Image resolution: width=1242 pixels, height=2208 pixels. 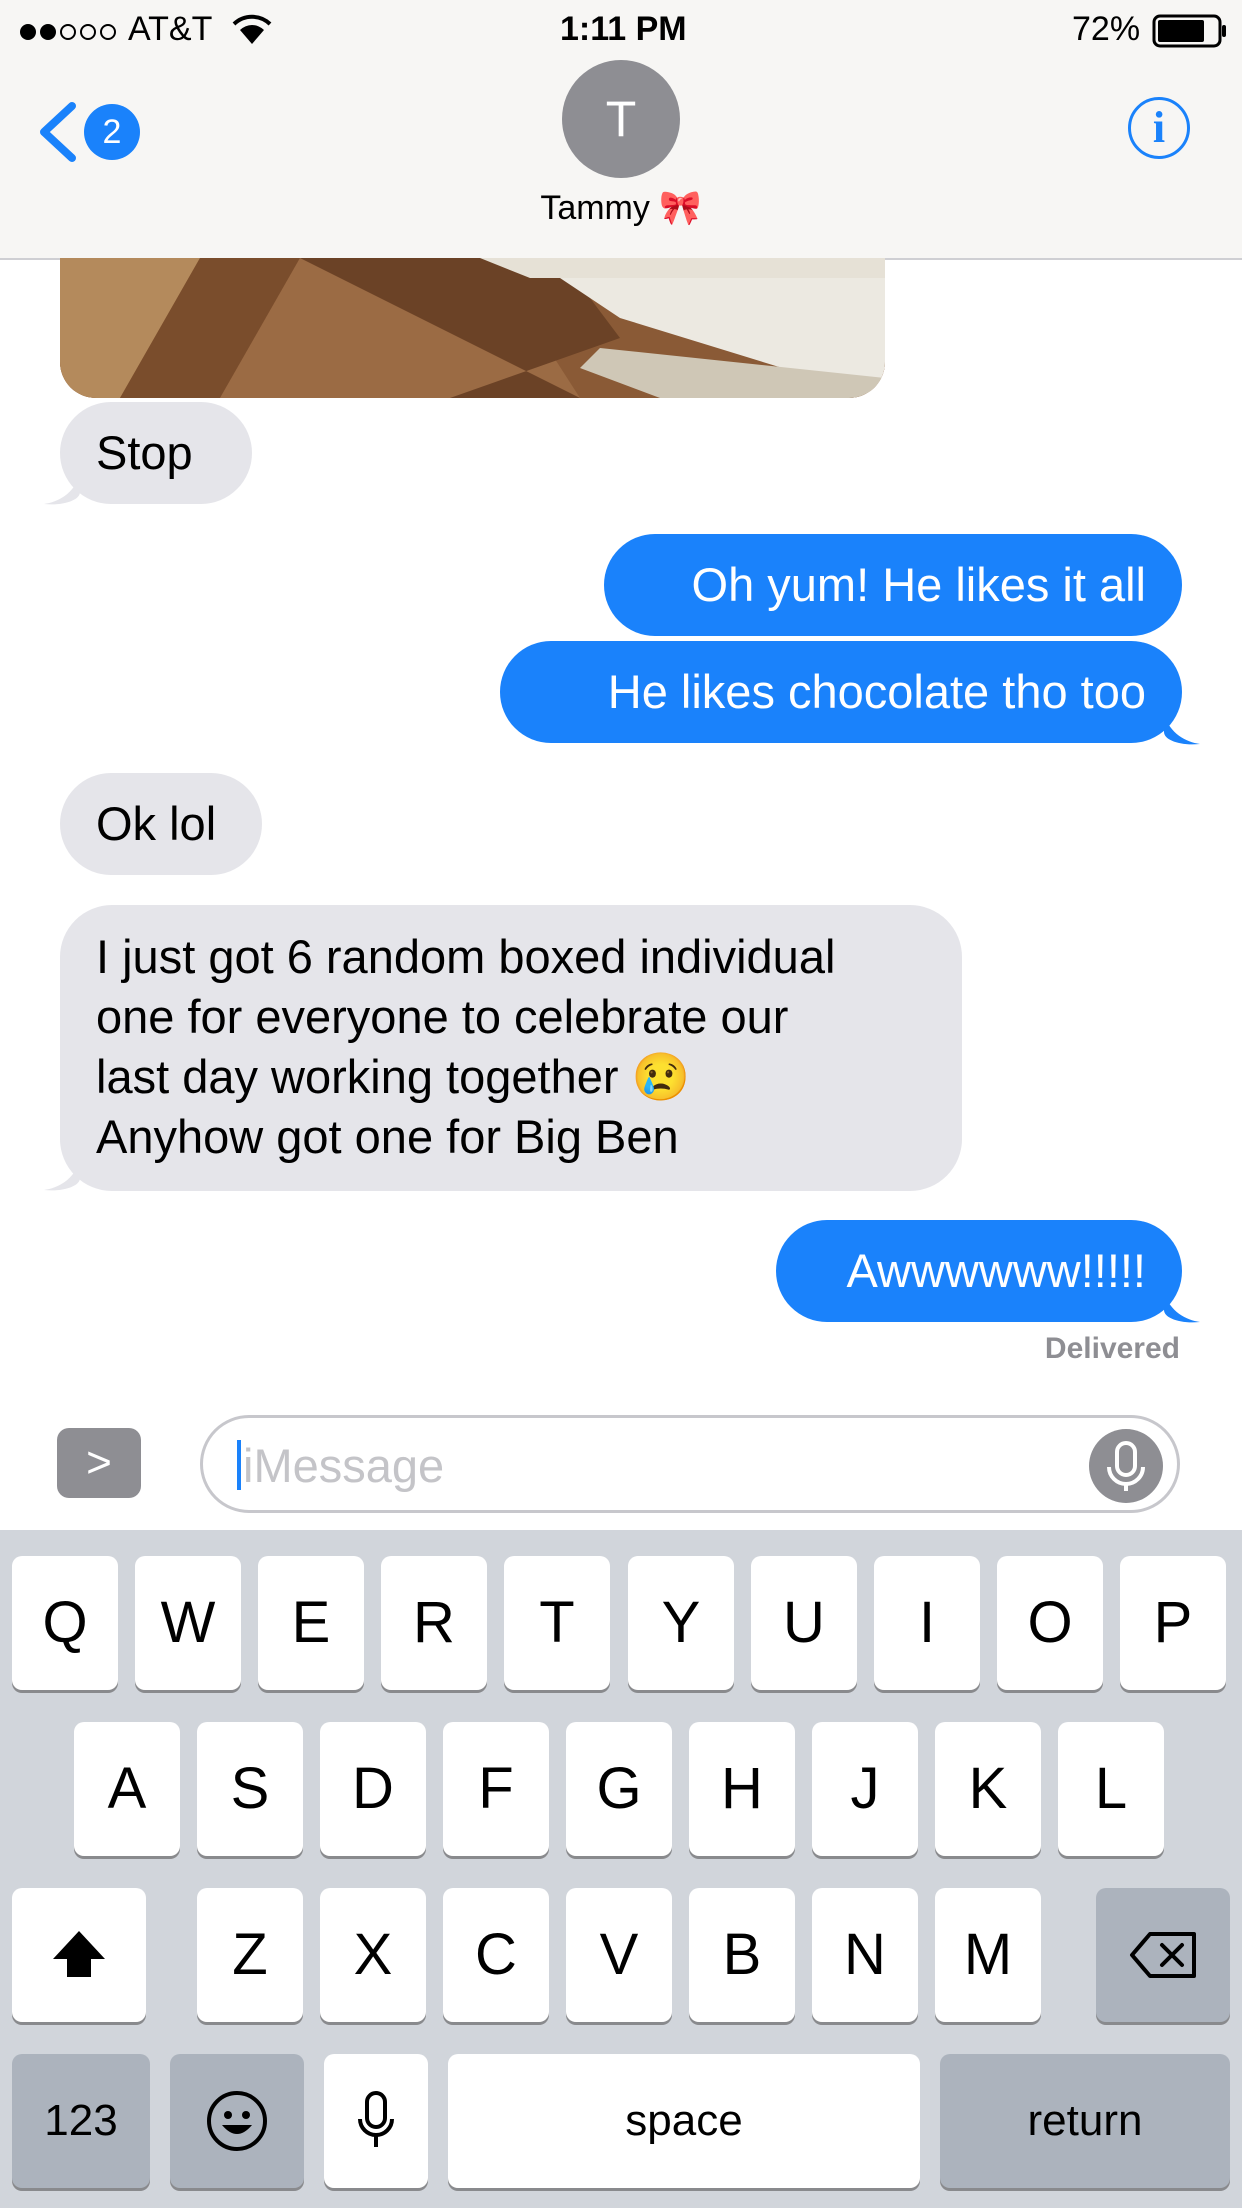 I want to click on key-d: D, so click(x=373, y=1789).